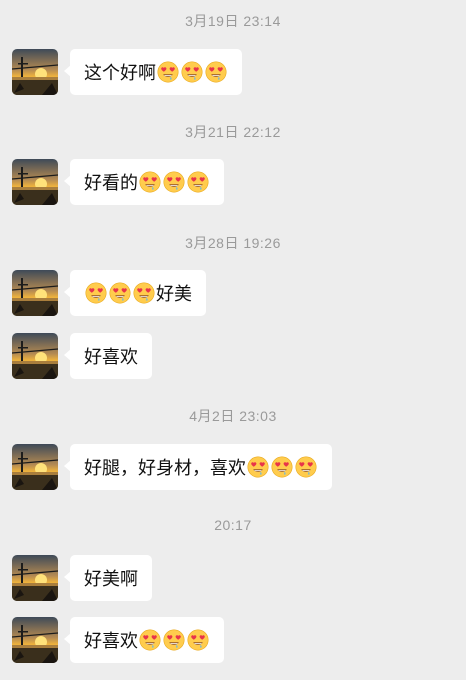  Describe the element at coordinates (233, 525) in the screenshot. I see `timestamp: 20:17` at that location.